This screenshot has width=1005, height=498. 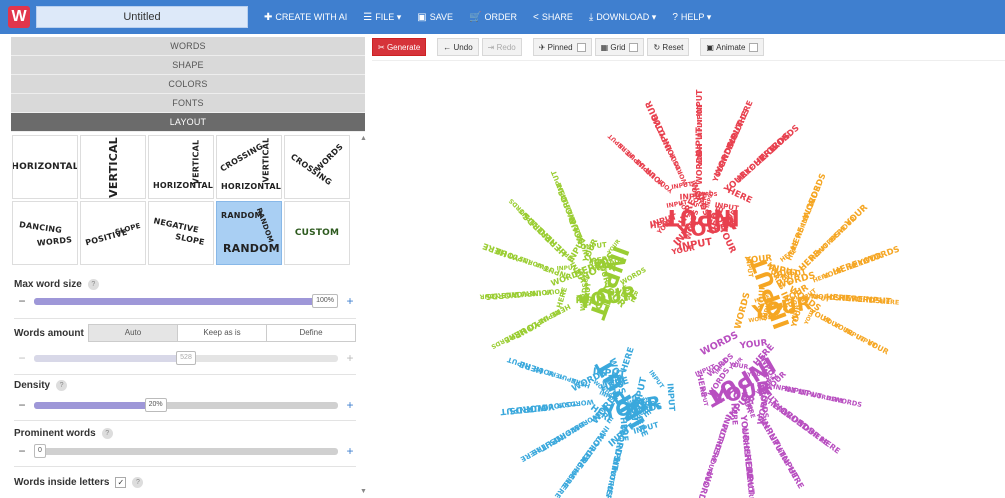 What do you see at coordinates (754, 47) in the screenshot?
I see `animate-checkbox` at bounding box center [754, 47].